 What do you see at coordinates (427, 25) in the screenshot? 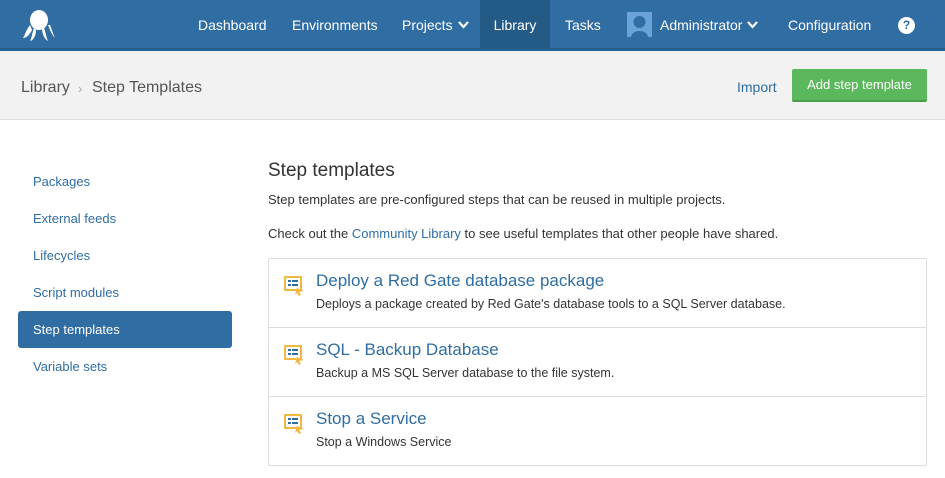
I see `nav-projects-label: Projects` at bounding box center [427, 25].